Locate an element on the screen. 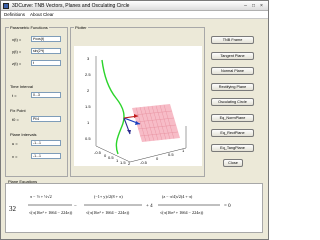  fix-point-input: Pi/4 is located at coordinates (46, 119).